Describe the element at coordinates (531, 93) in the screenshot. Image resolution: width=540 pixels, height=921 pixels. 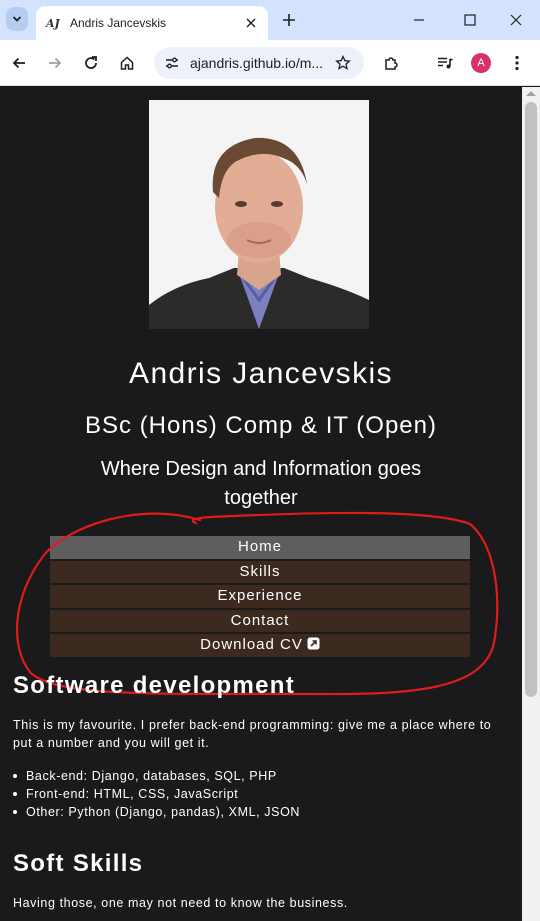
I see `scroll-up-arrow-icon` at that location.